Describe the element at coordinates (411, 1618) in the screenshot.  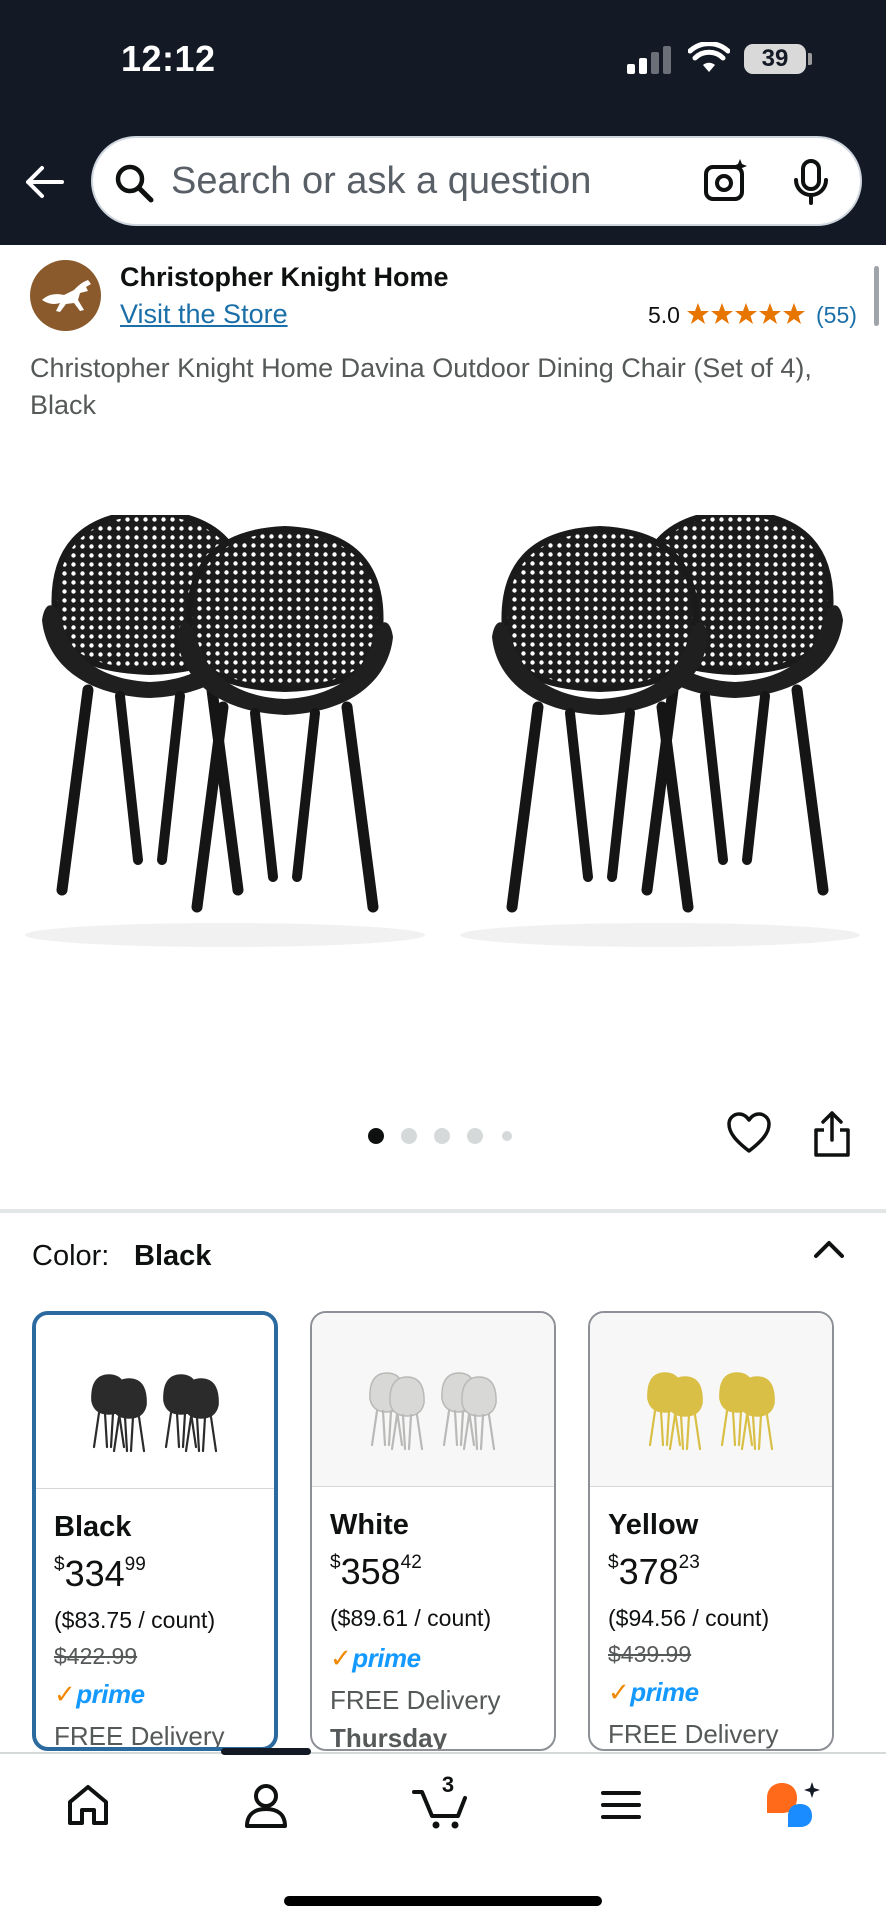
I see `unit-price: ($89.61 / count)` at that location.